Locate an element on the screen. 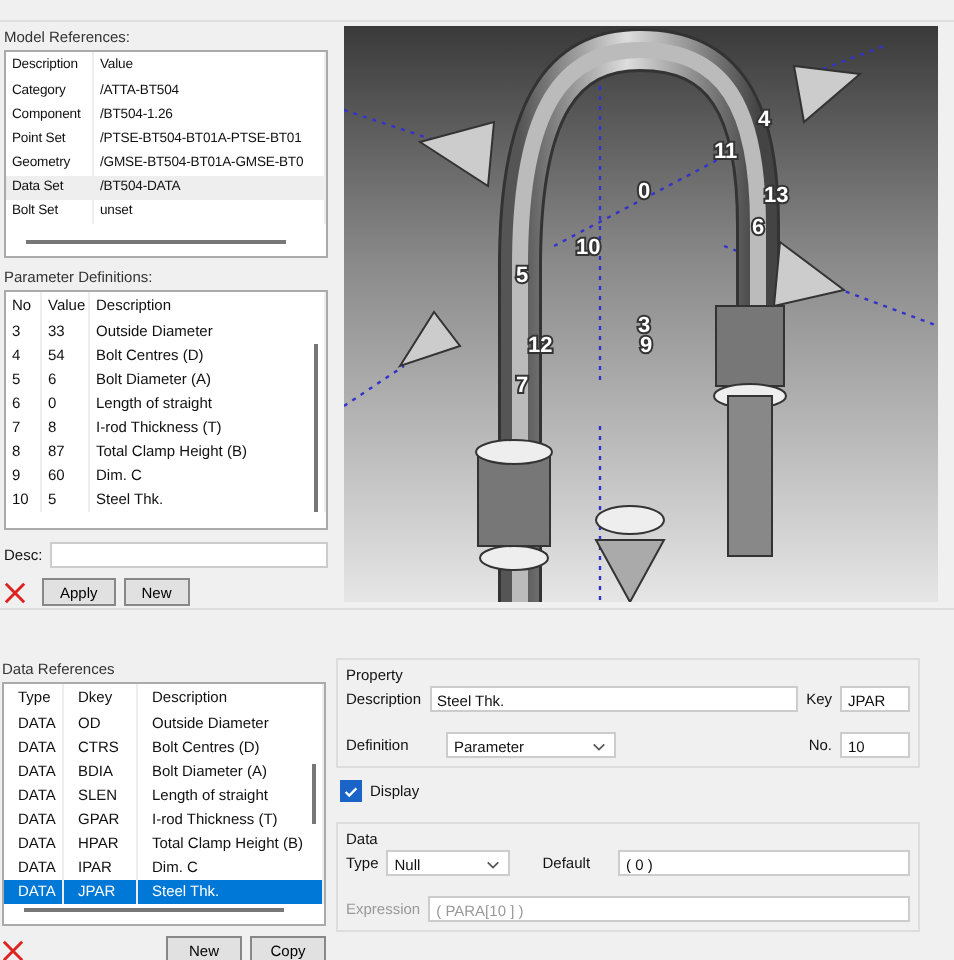  dimension-label: 3 is located at coordinates (644, 326).